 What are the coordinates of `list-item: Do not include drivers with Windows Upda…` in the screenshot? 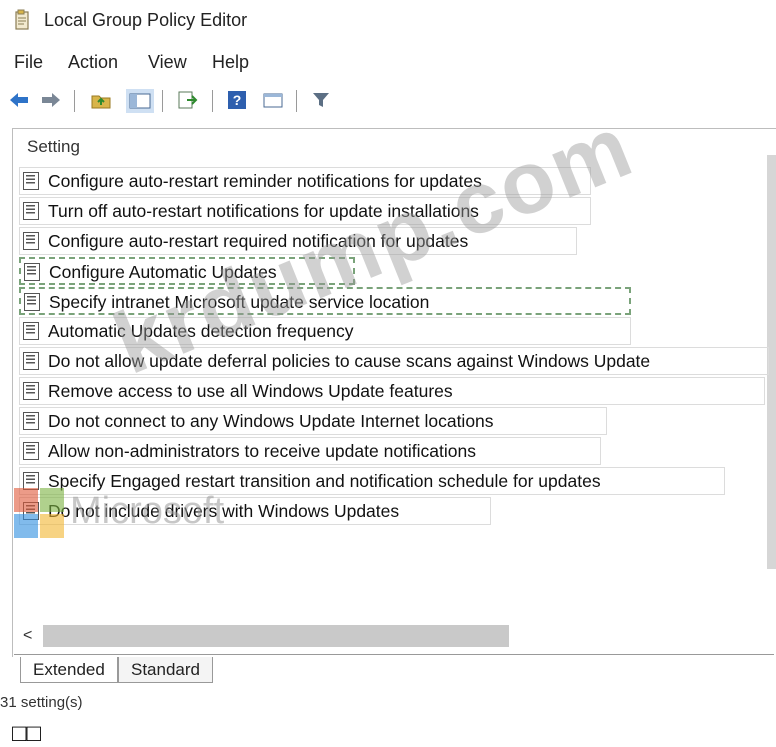 It's located at (255, 511).